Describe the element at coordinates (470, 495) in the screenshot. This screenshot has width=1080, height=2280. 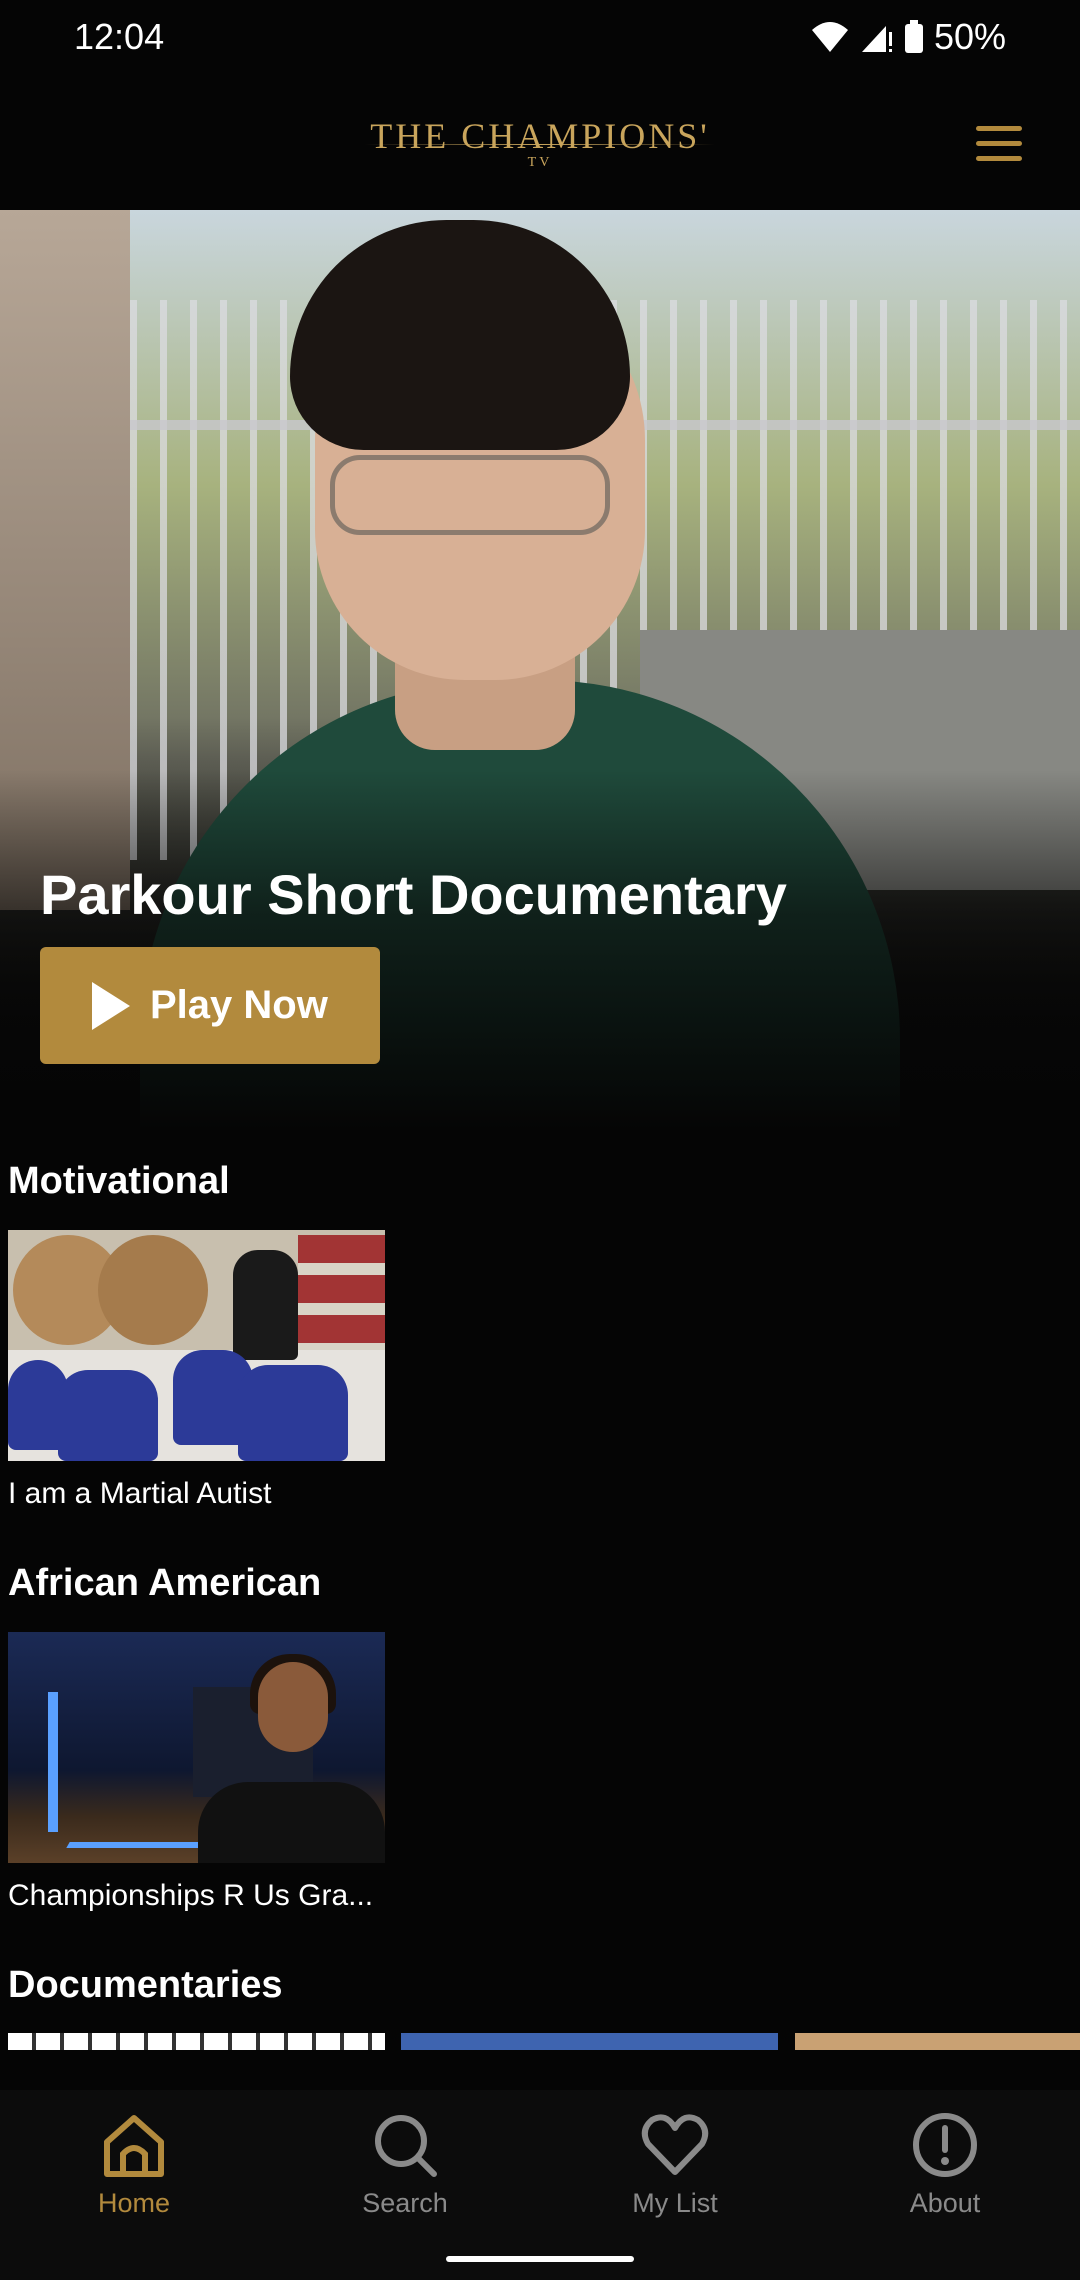
I see `hero-glasses` at that location.